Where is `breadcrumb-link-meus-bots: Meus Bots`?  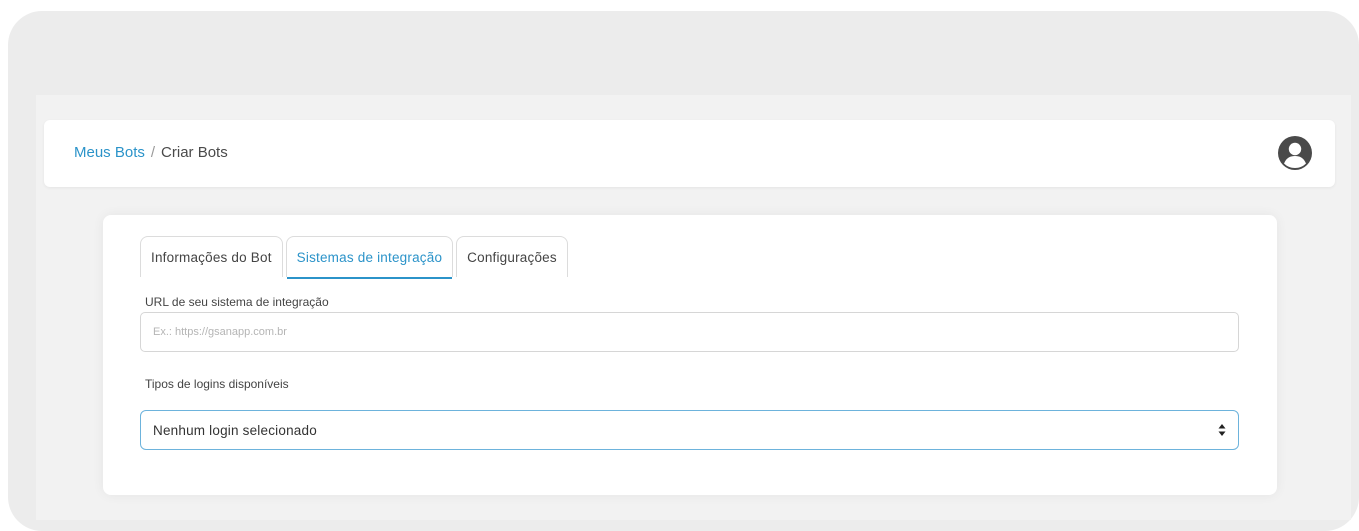
breadcrumb-link-meus-bots: Meus Bots is located at coordinates (109, 152).